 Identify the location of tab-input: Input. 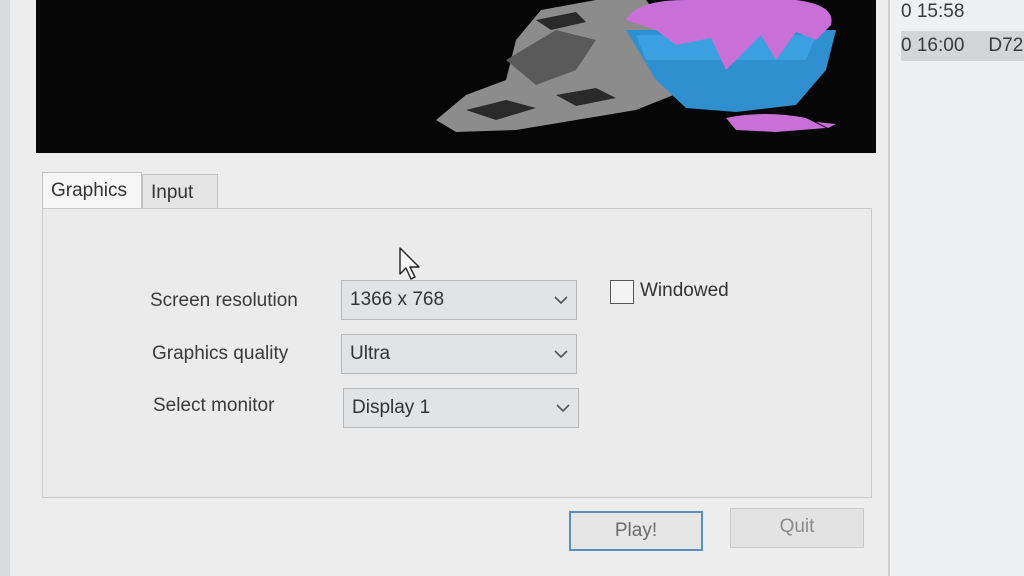
(180, 192).